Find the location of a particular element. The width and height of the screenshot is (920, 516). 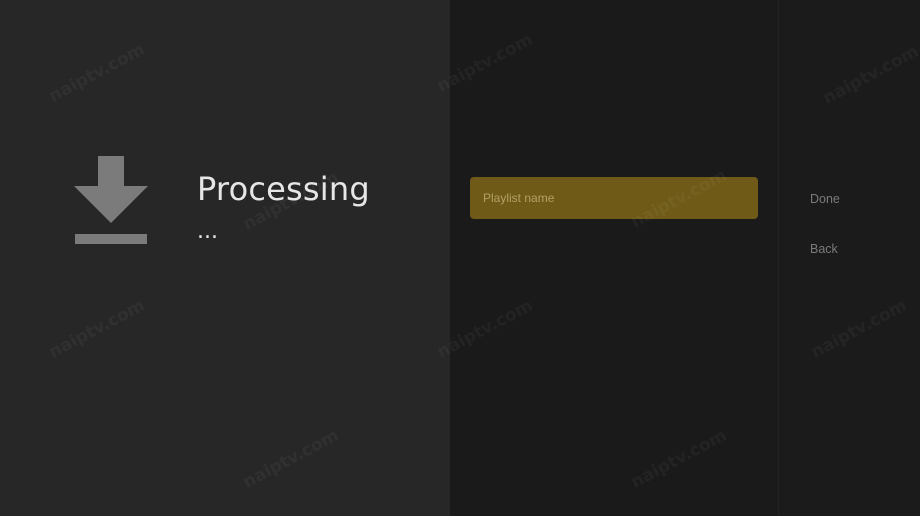

done-button: Done is located at coordinates (825, 199).